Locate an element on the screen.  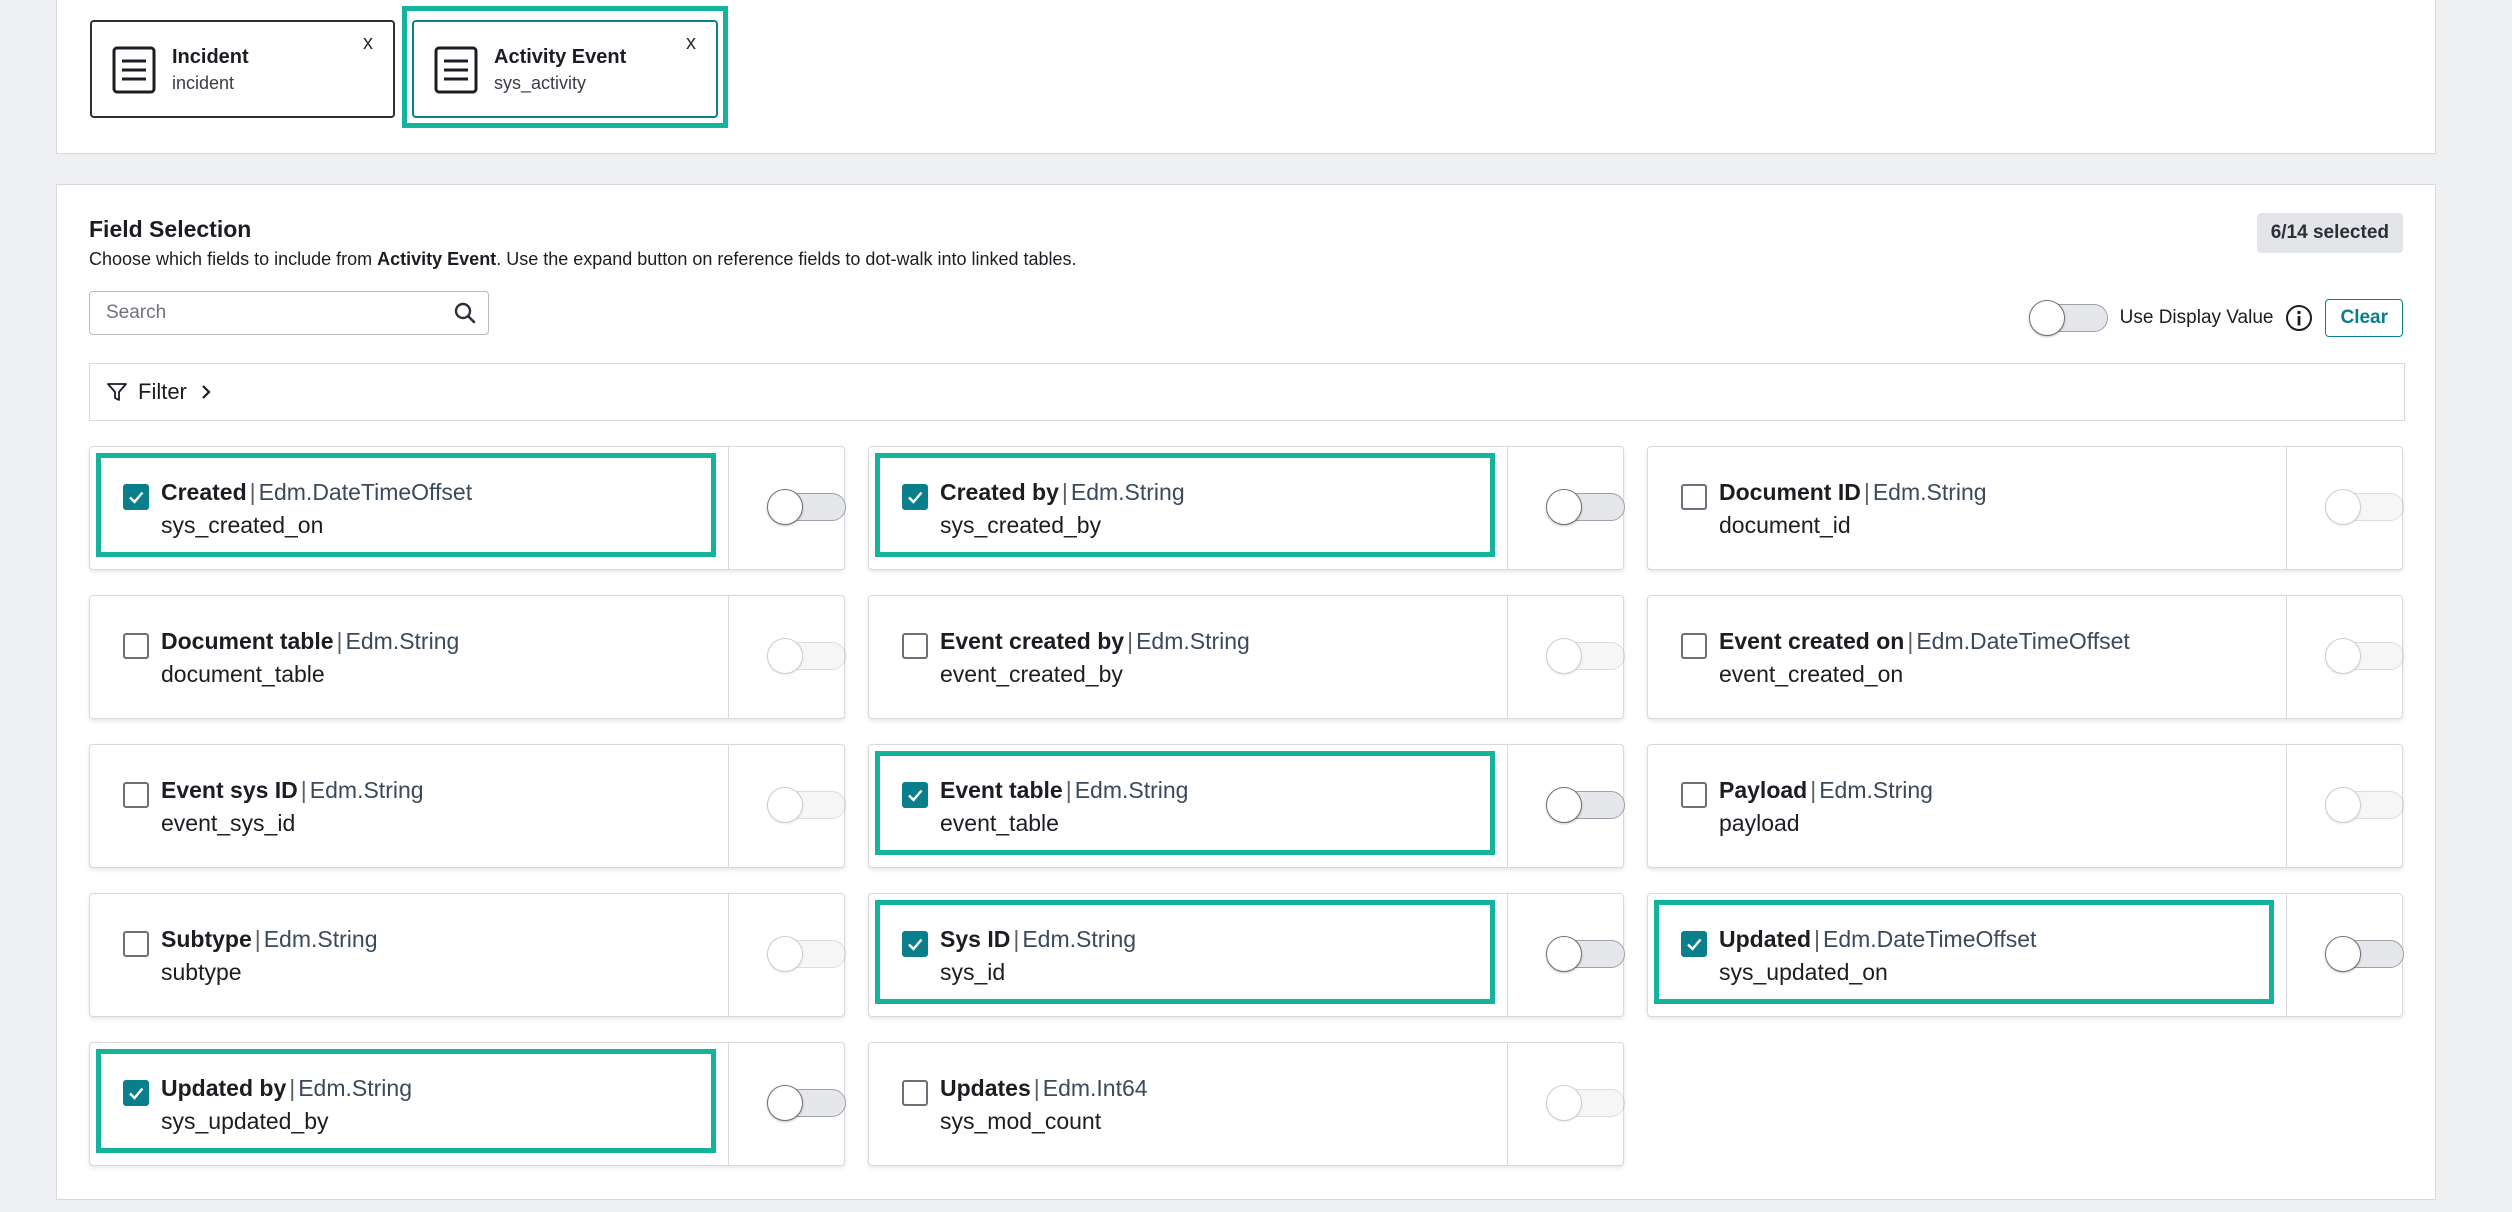
field-card: Updated | Edm.DateTimeOffset sys_updated_on is located at coordinates (2025, 955).